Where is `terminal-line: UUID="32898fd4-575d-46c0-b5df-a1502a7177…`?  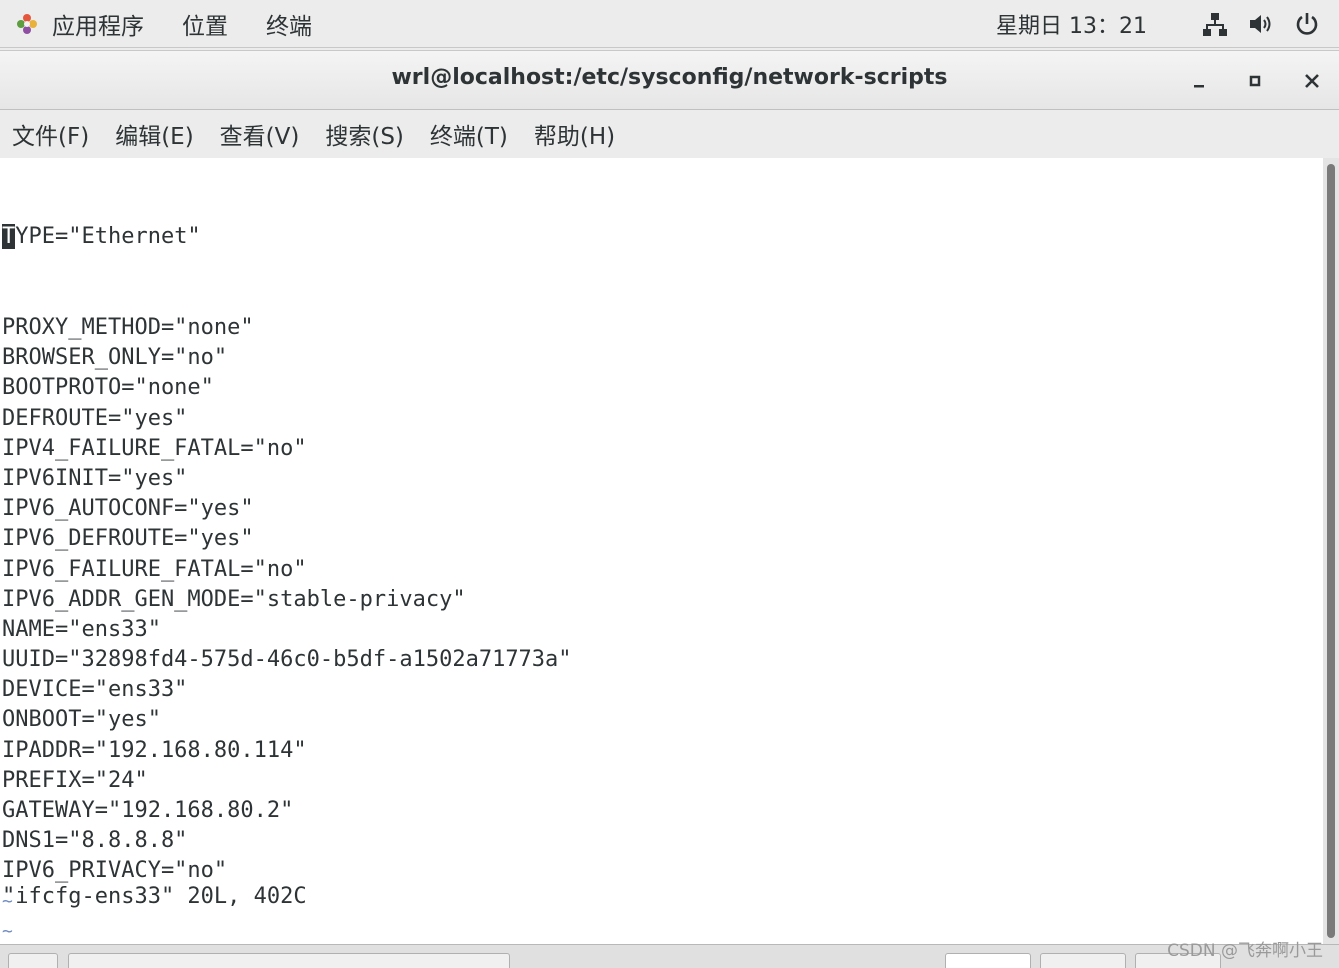 terminal-line: UUID="32898fd4-575d-46c0-b5df-a1502a7177… is located at coordinates (287, 660).